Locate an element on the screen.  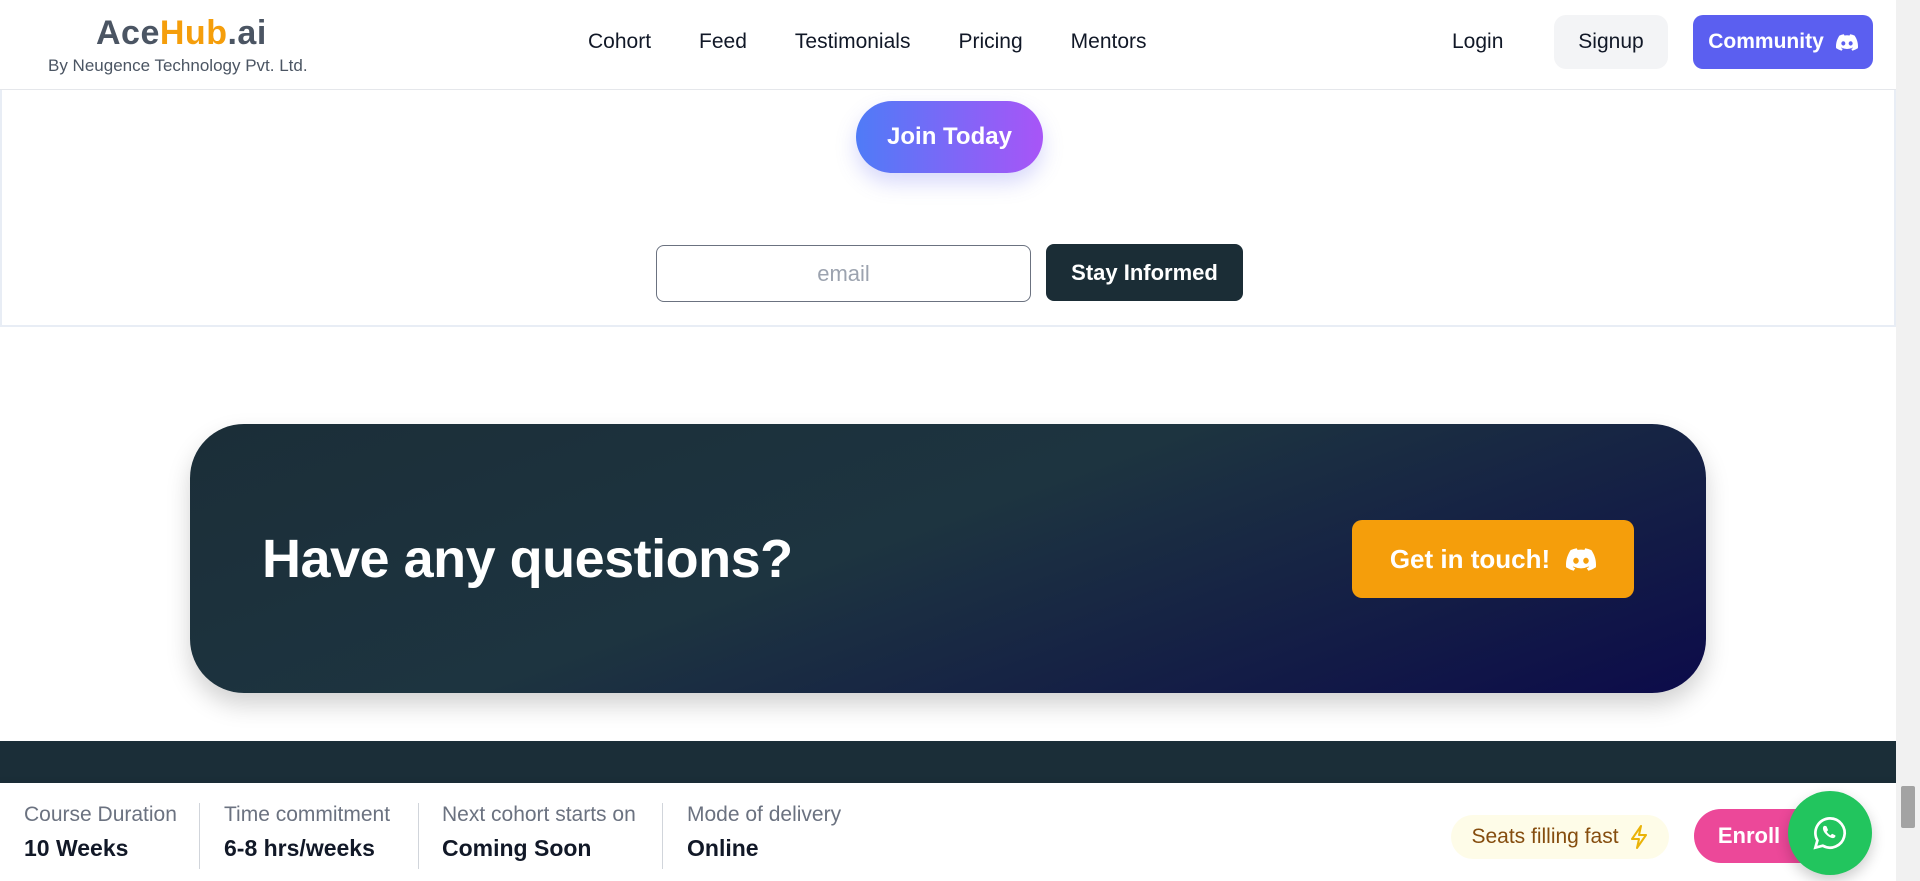
nav-pricing: Pricing is located at coordinates (990, 42).